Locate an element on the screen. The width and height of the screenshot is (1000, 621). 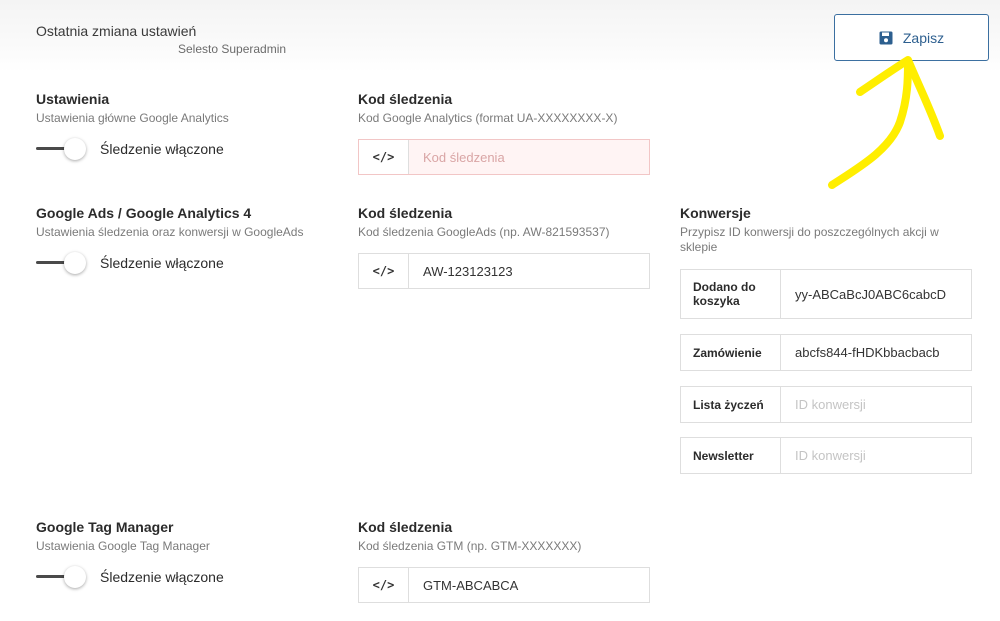
ads-tracking-toggle is located at coordinates (62, 263).